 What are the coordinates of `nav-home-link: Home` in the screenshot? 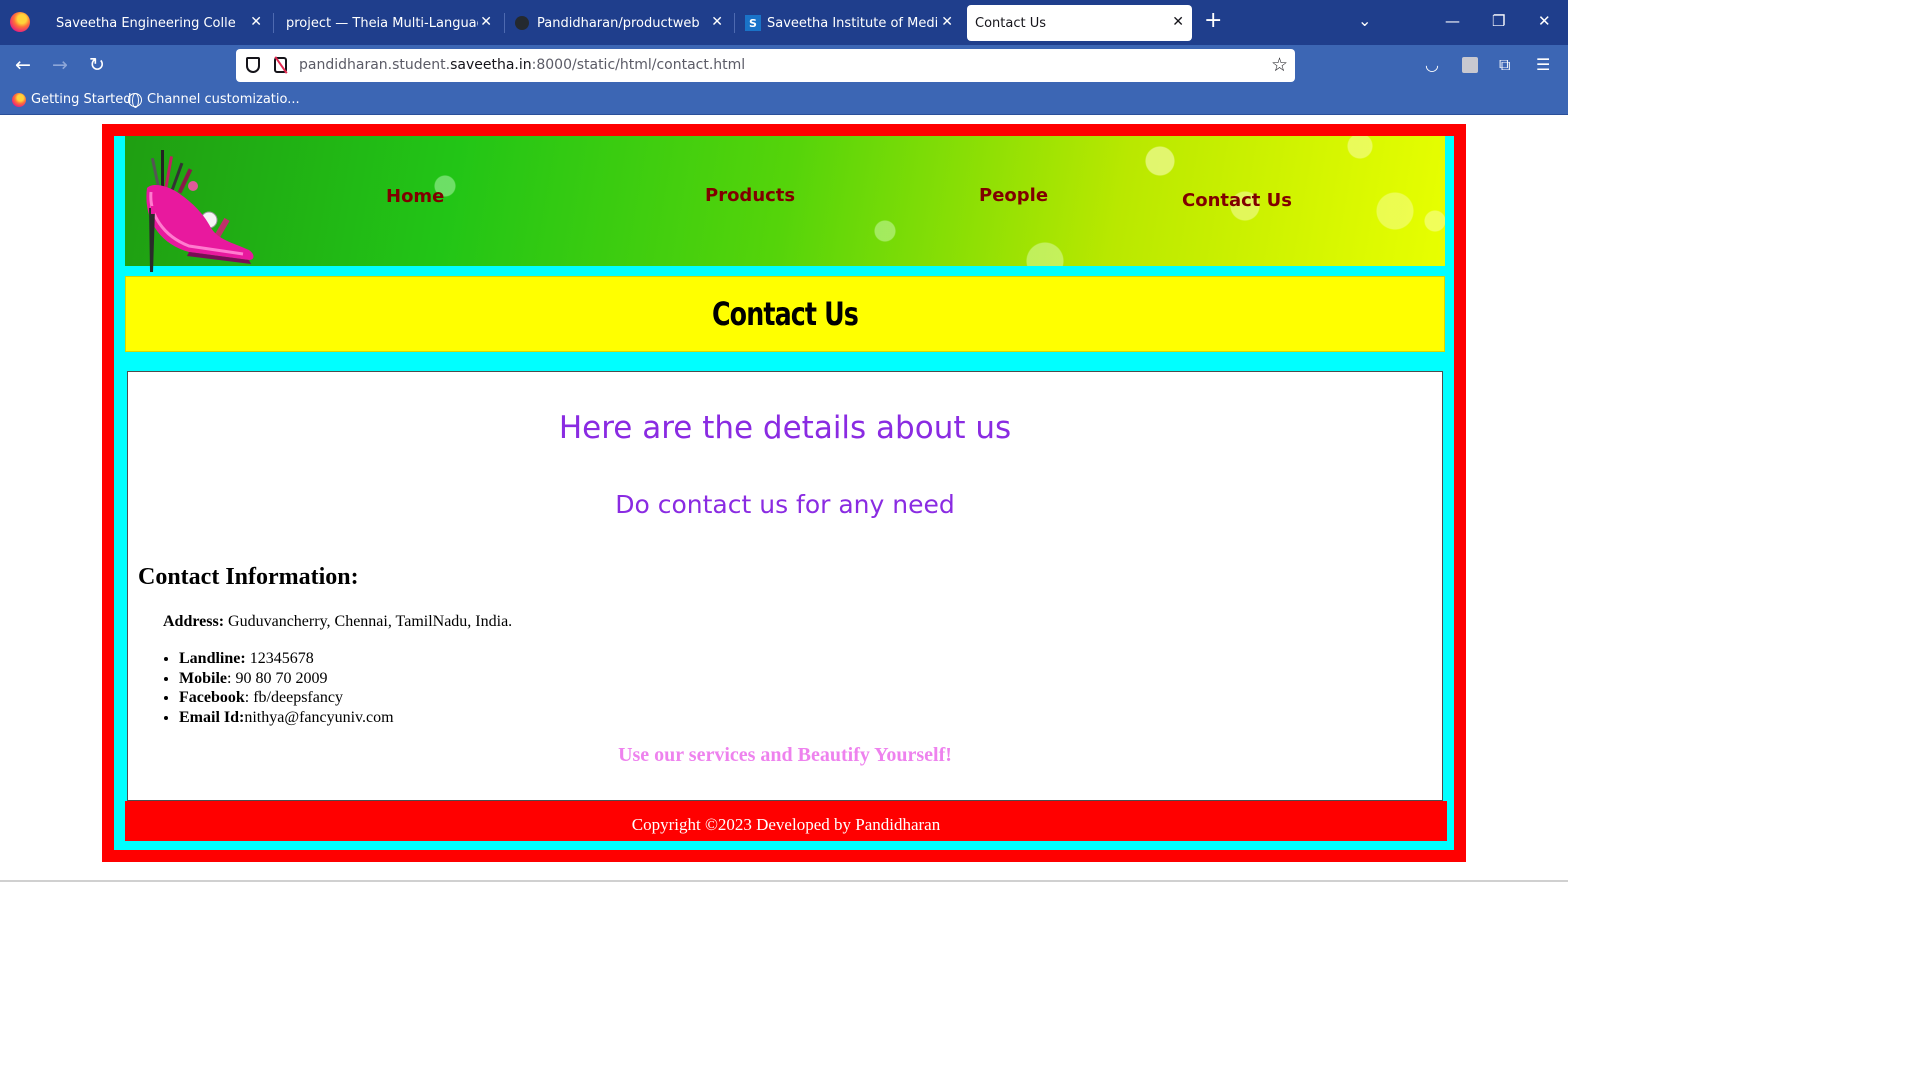 It's located at (415, 196).